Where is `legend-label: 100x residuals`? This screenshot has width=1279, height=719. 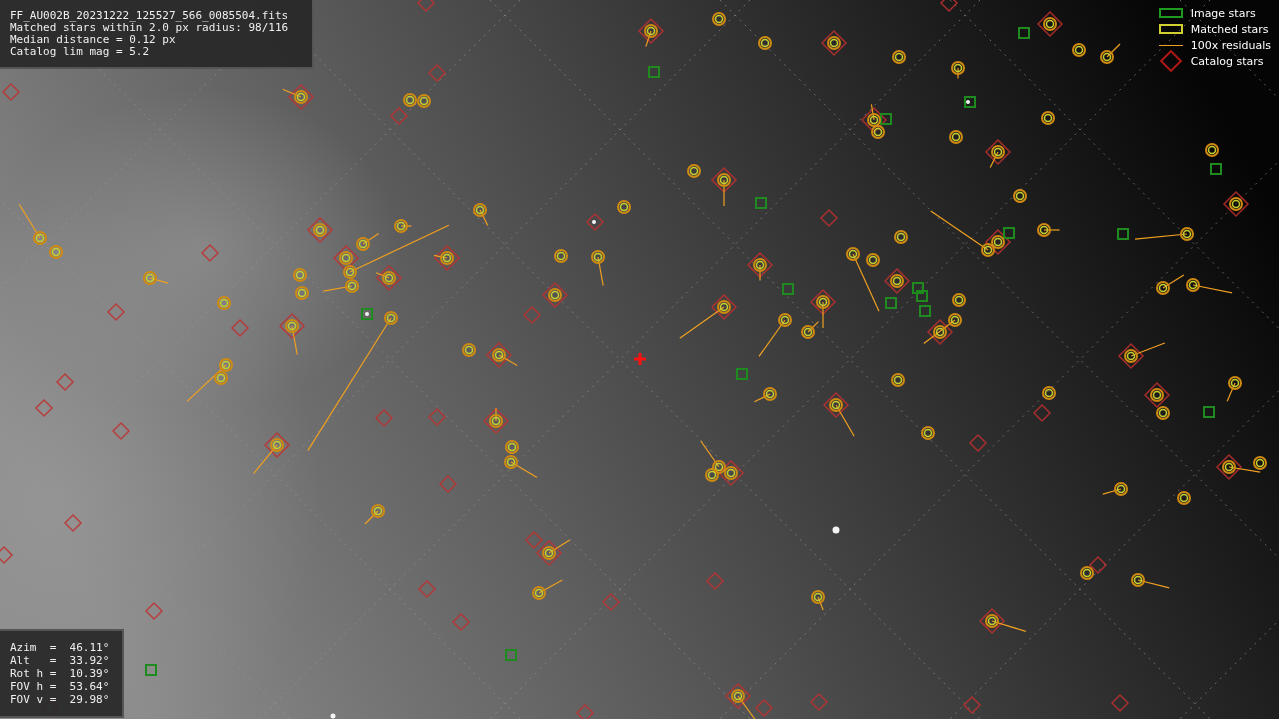
legend-label: 100x residuals is located at coordinates (1230, 45).